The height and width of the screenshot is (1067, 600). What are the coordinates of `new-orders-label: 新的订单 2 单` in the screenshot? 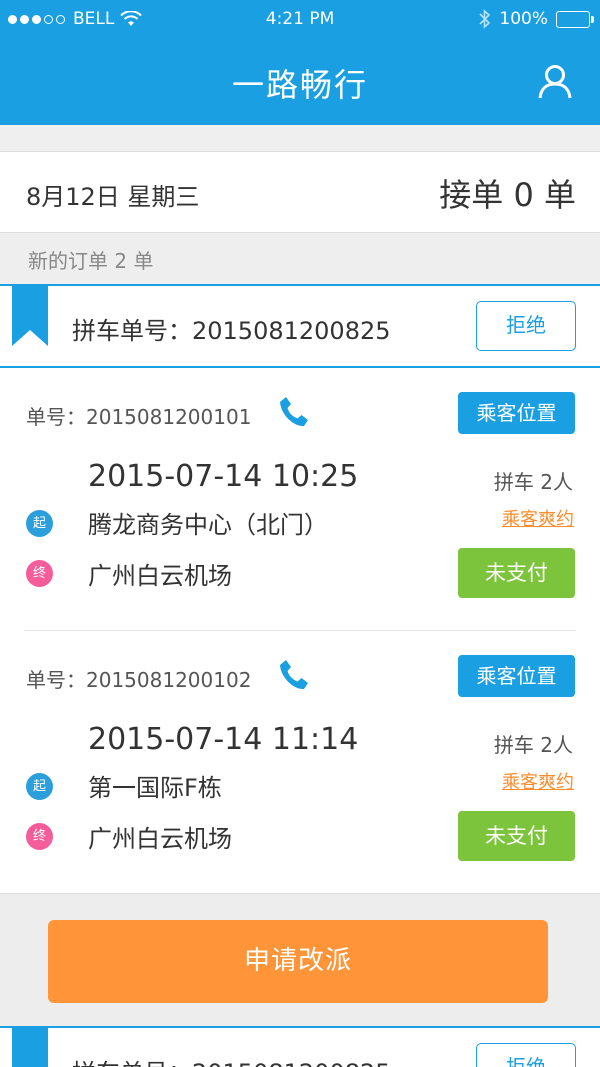 It's located at (300, 258).